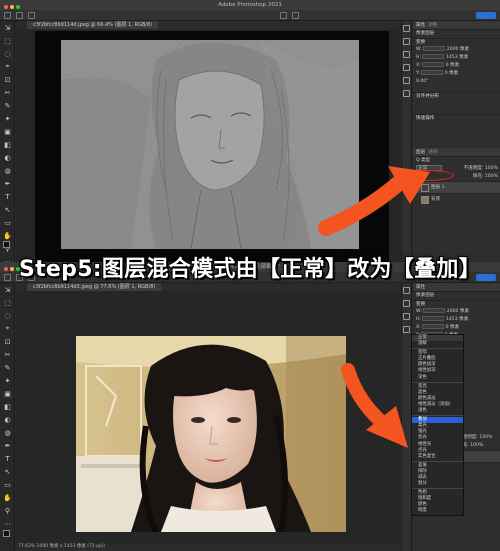  I want to click on blend-mode-option: 明度, so click(437, 511).